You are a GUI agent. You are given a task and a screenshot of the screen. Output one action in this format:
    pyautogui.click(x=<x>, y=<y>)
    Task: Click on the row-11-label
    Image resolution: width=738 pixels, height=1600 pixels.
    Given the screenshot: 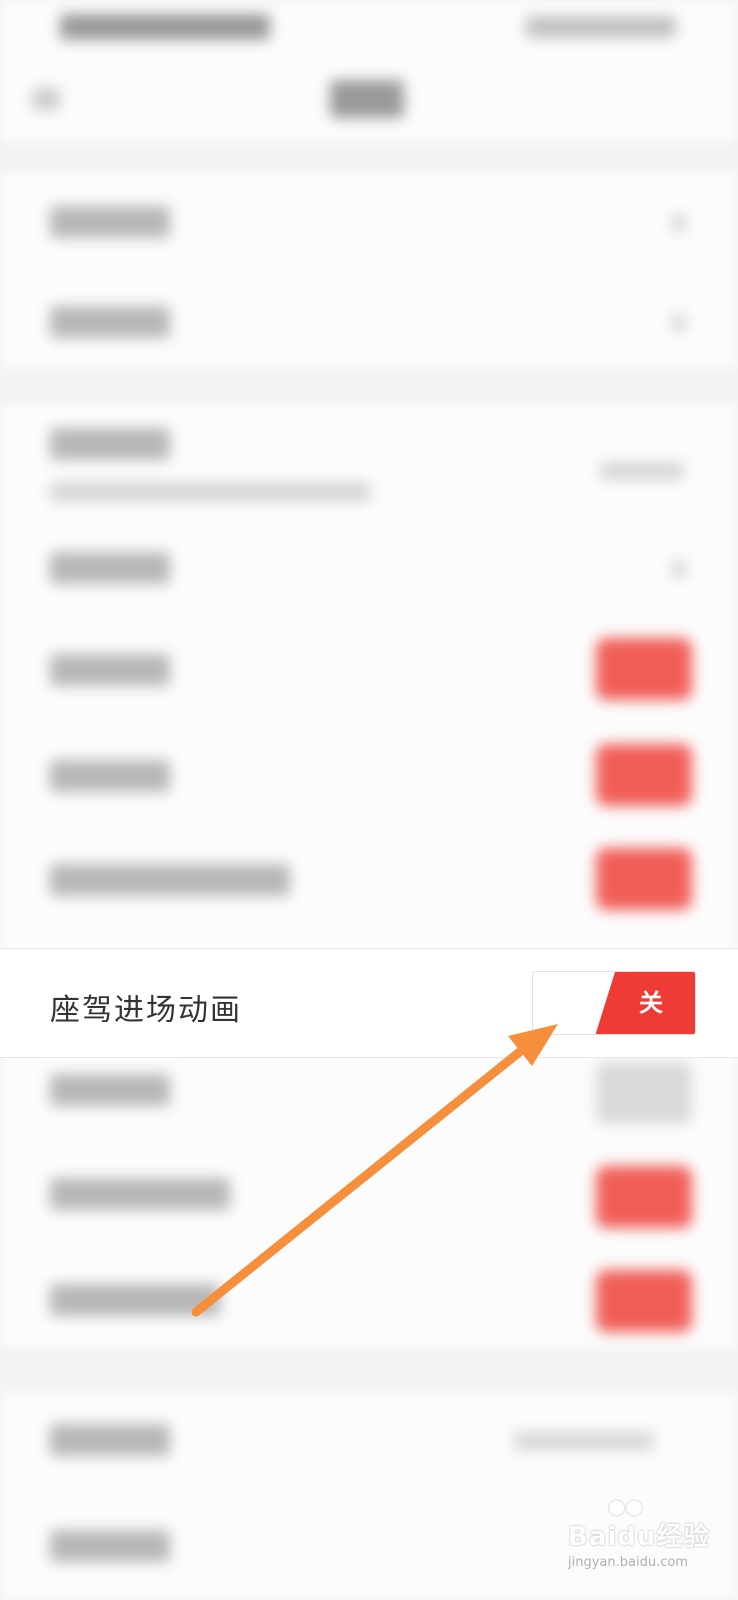 What is the action you would take?
    pyautogui.click(x=110, y=1440)
    